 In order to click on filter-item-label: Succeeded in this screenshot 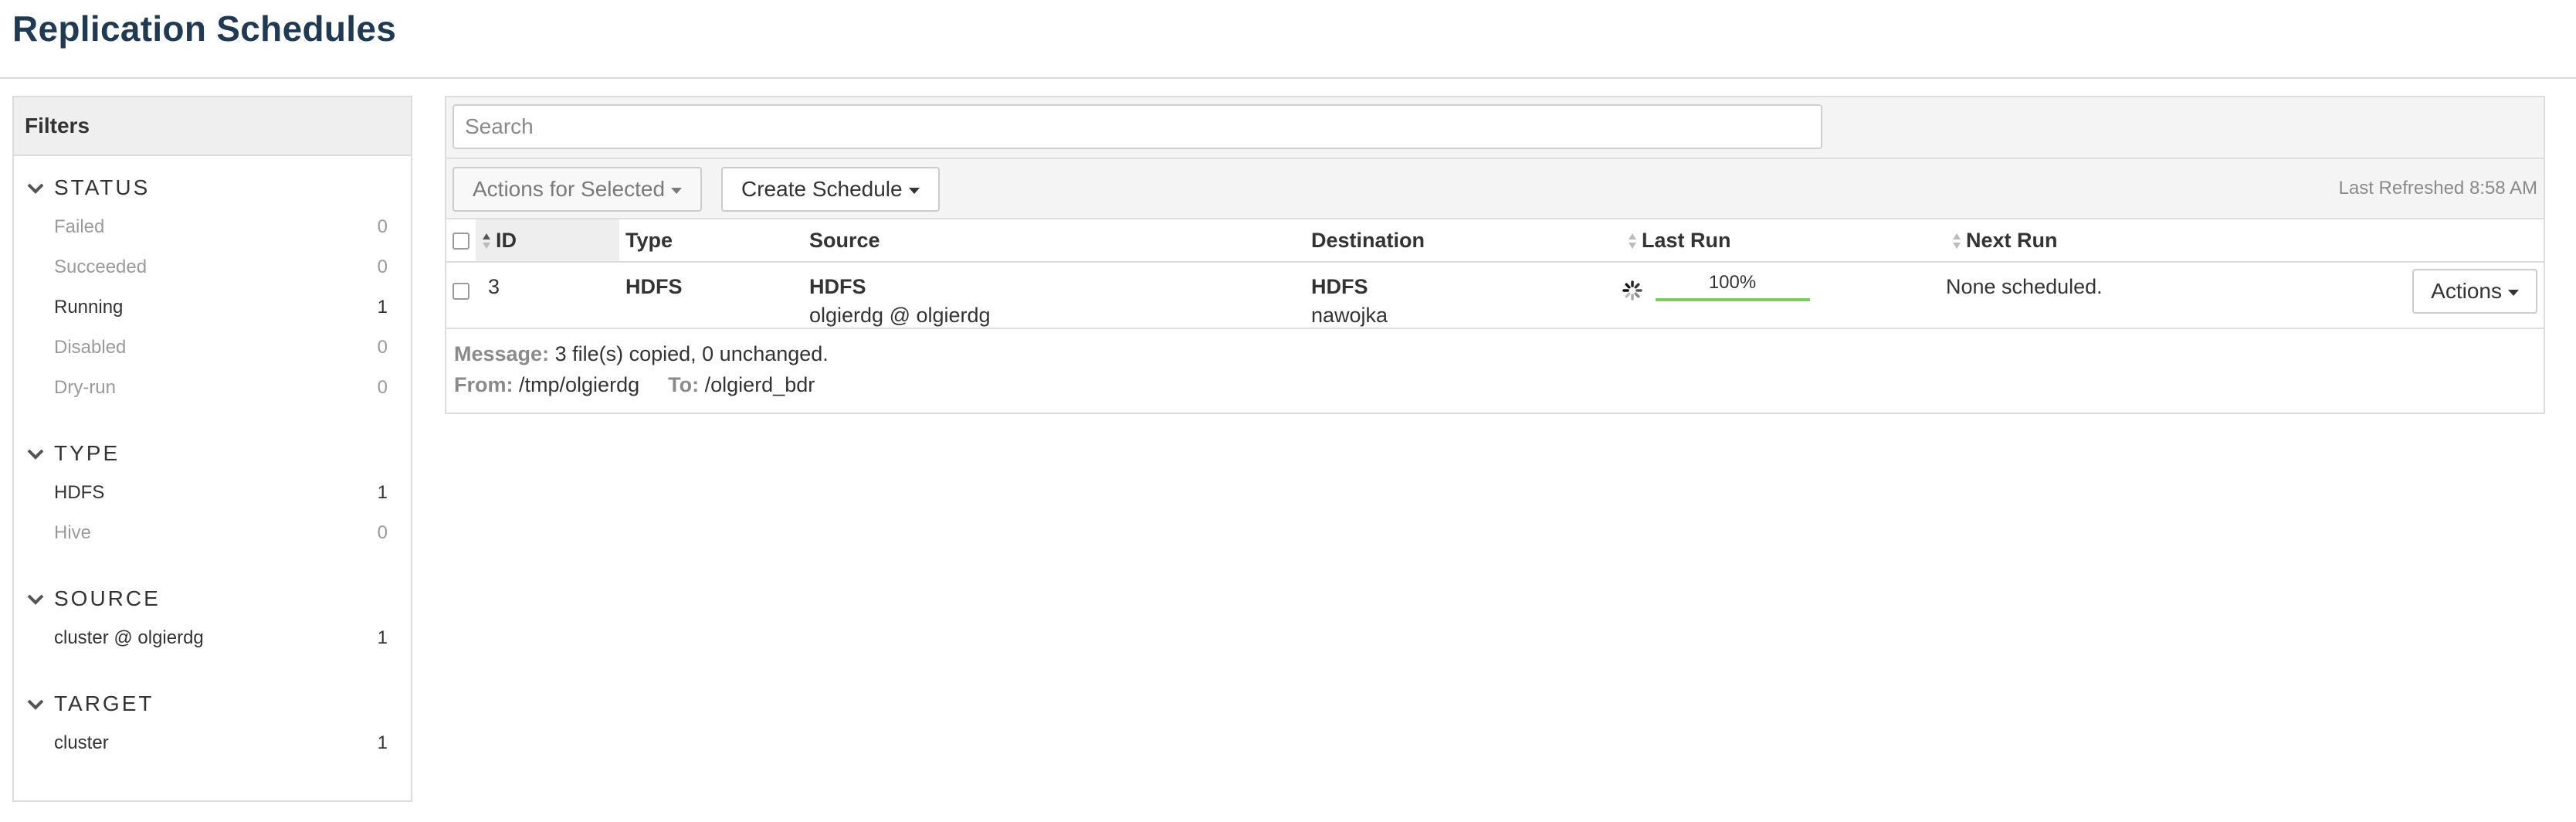, I will do `click(100, 267)`.